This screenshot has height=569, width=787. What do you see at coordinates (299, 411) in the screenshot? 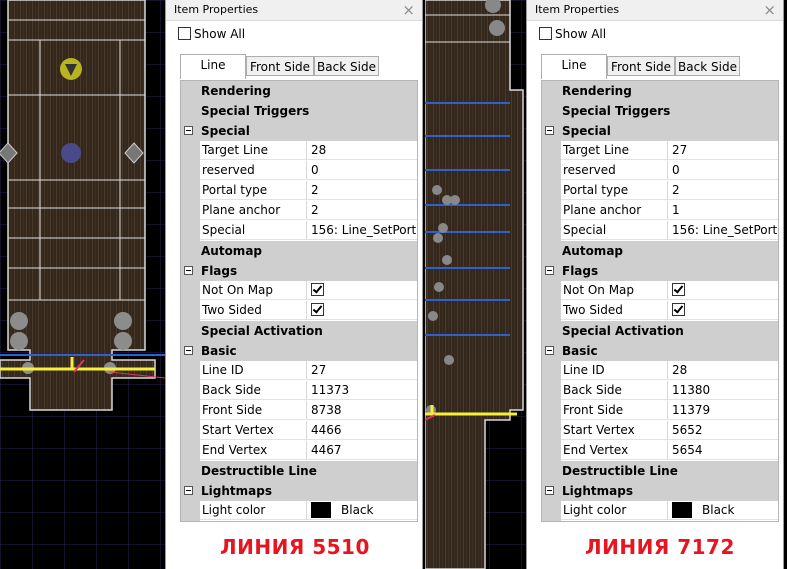
I see `property-row-front-side: Front Side 8738` at bounding box center [299, 411].